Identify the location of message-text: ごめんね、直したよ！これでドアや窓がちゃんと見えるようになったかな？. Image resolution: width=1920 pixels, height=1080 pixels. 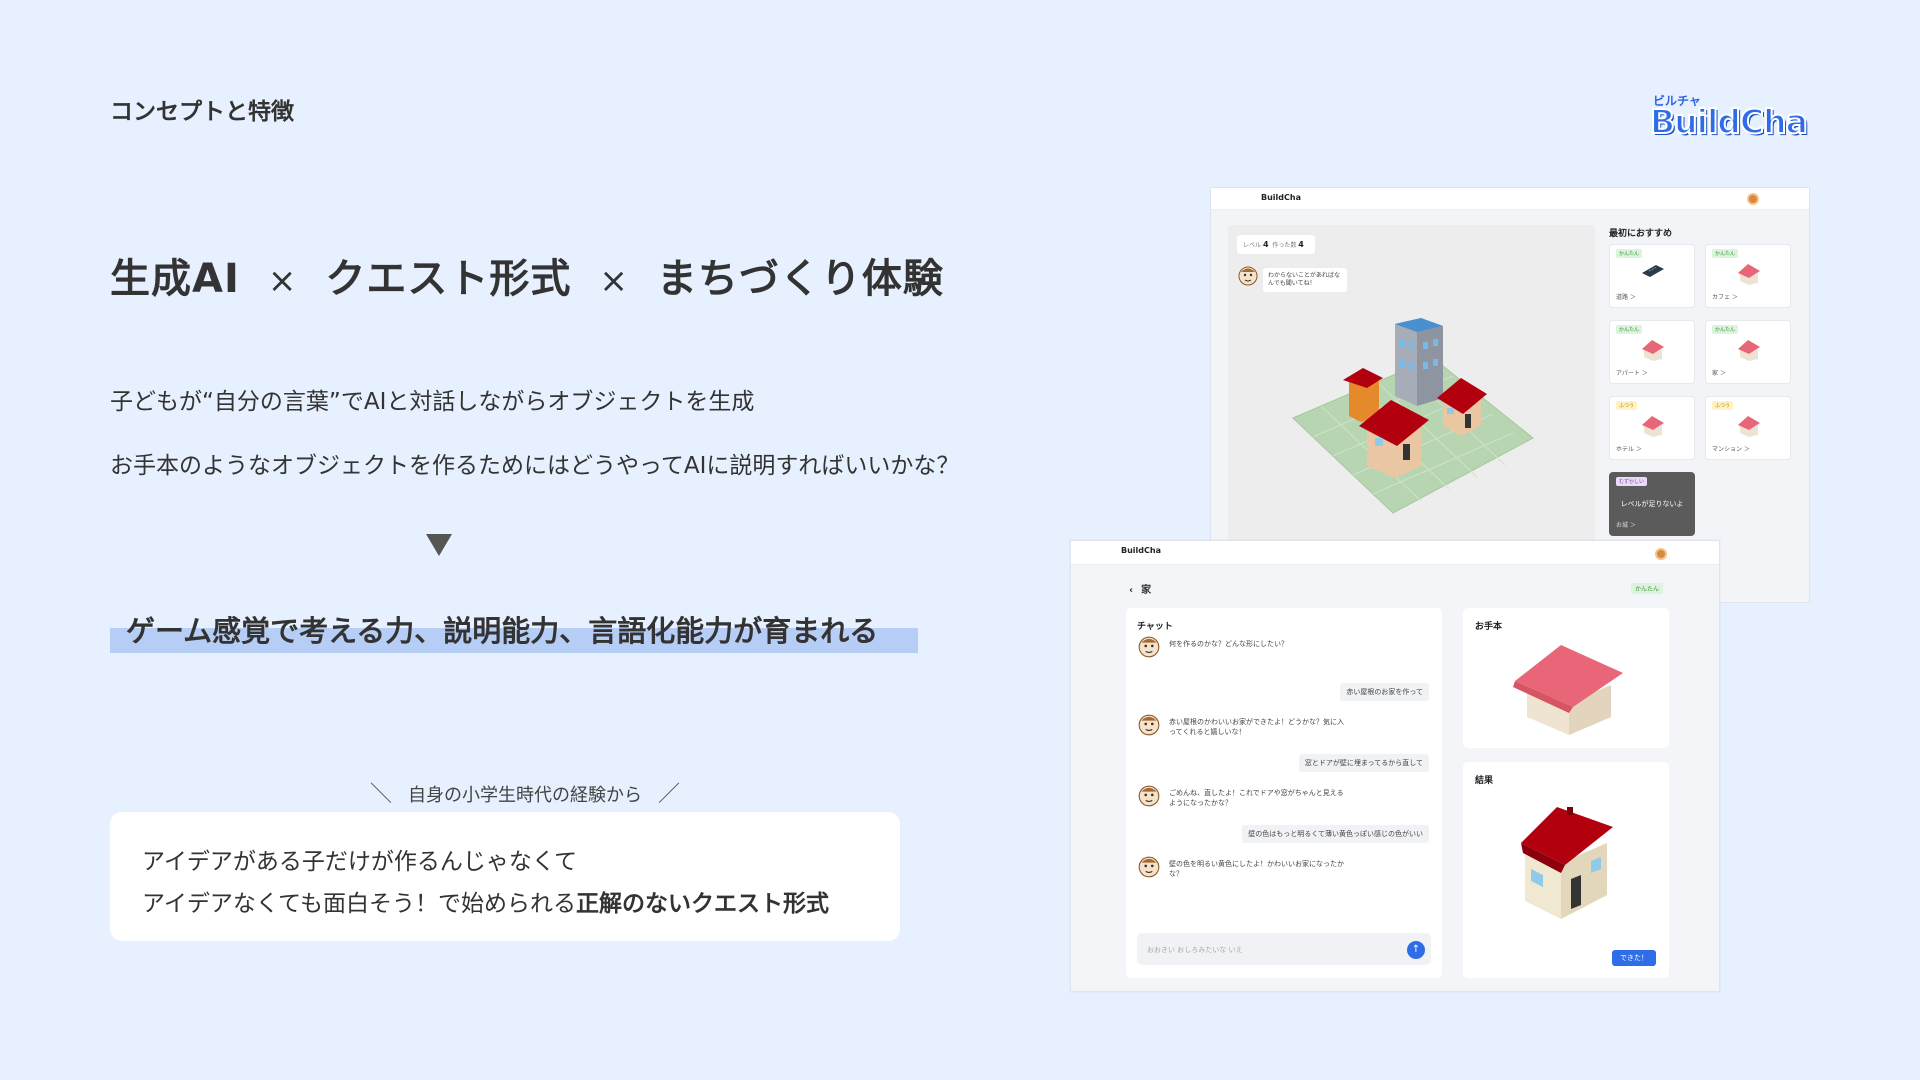
(1256, 798).